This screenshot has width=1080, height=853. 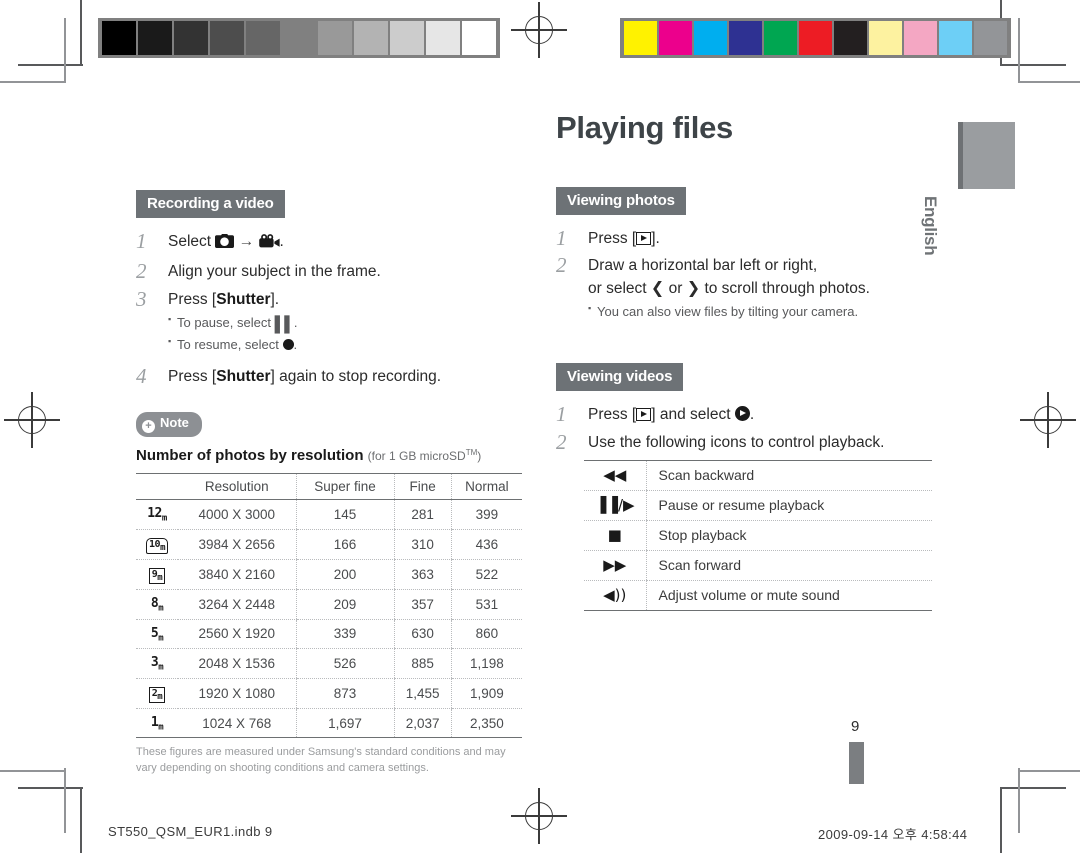 I want to click on grayscale-calibration-strip, so click(x=299, y=38).